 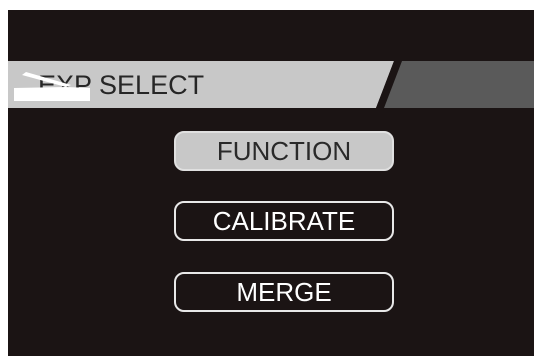 What do you see at coordinates (52, 86) in the screenshot?
I see `expression-pedal-icon` at bounding box center [52, 86].